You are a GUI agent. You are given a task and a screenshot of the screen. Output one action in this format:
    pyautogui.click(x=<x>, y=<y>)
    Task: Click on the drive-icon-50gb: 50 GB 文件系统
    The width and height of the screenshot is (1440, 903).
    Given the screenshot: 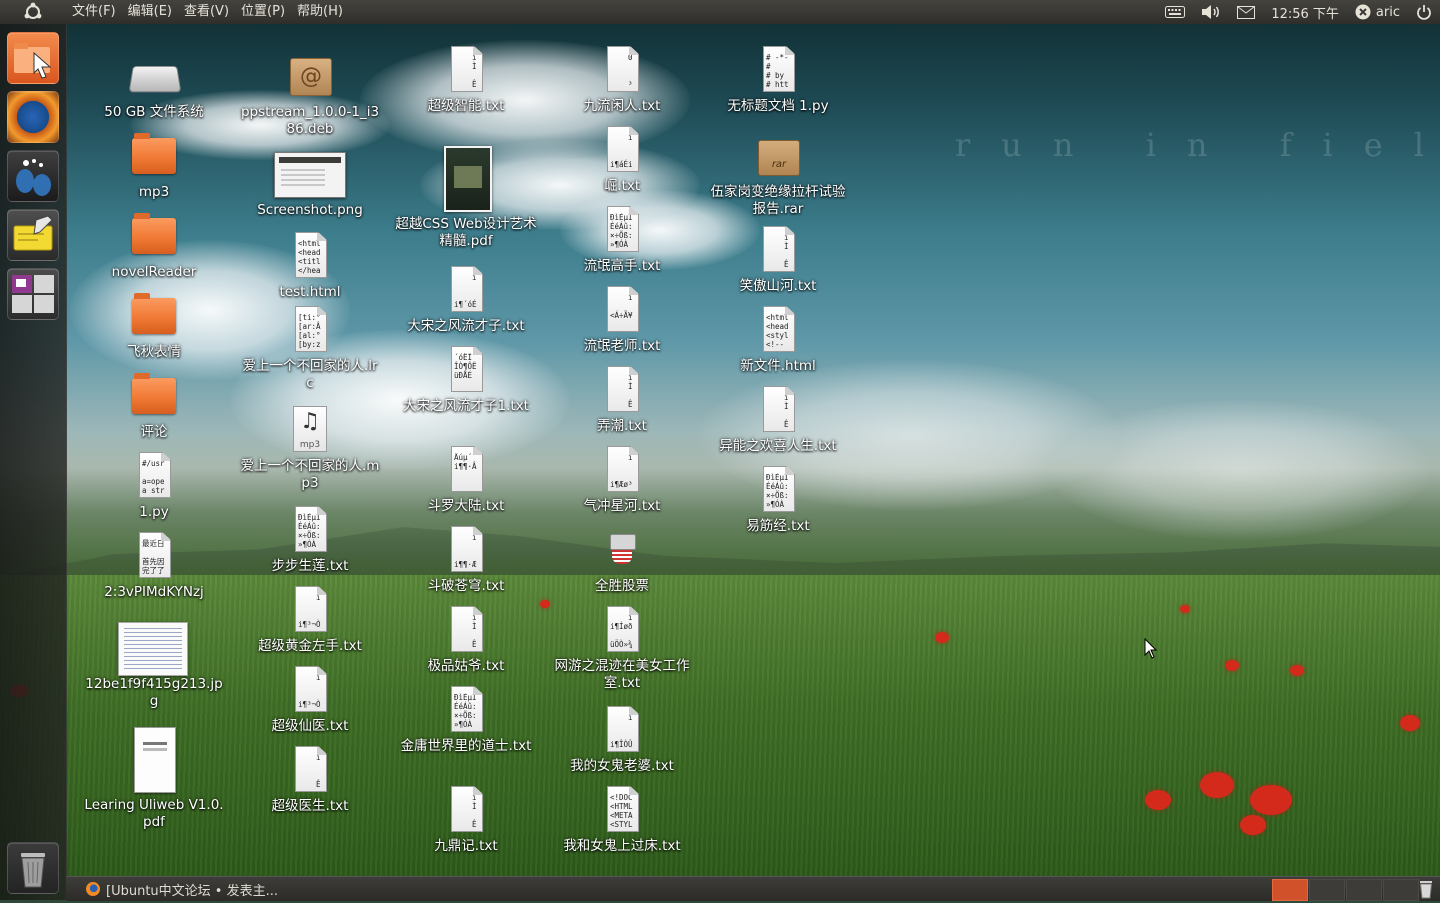 What is the action you would take?
    pyautogui.click(x=154, y=86)
    